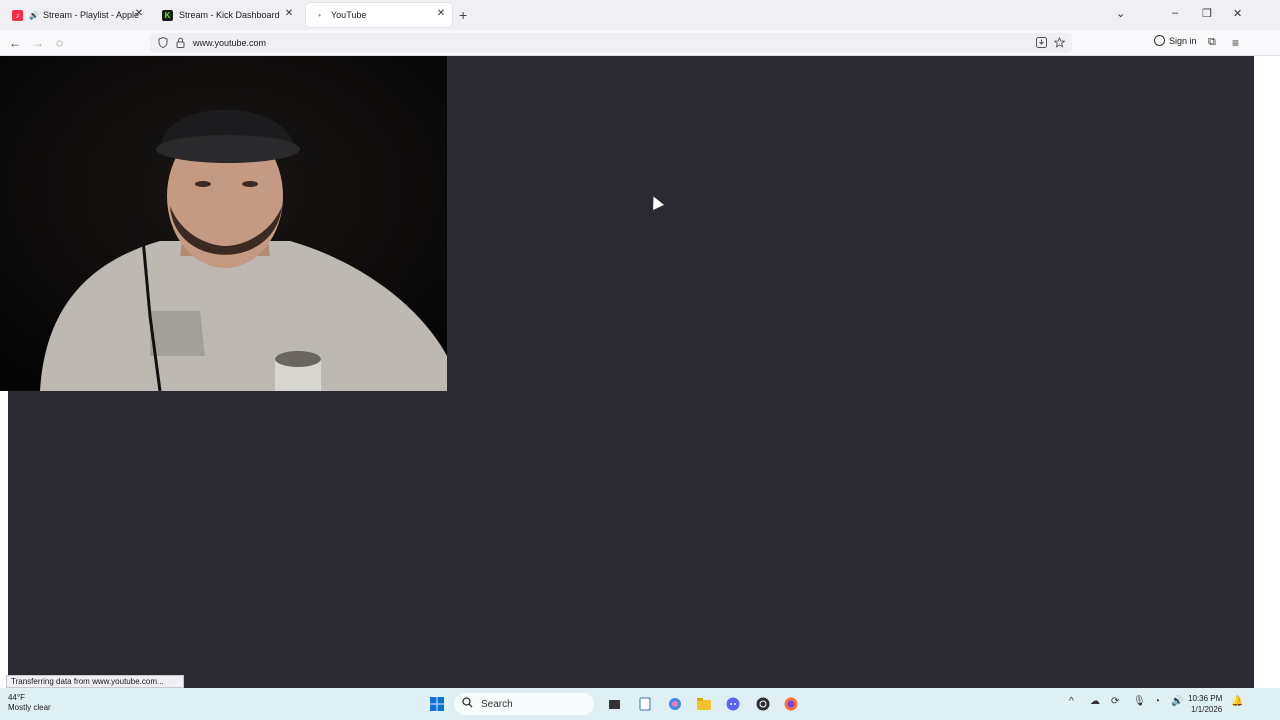 The width and height of the screenshot is (1280, 720). Describe the element at coordinates (1205, 698) in the screenshot. I see `clock-time: 10:36 PM` at that location.